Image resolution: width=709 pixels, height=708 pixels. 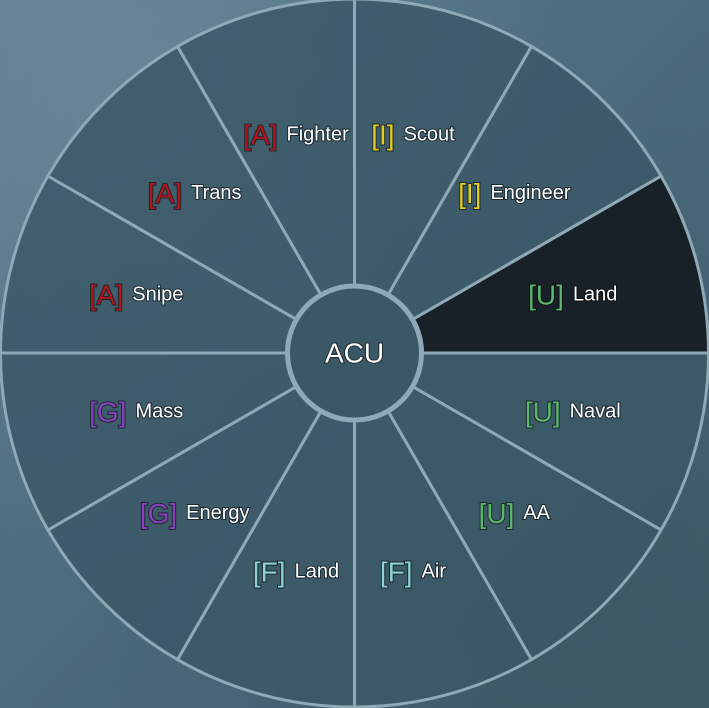 What do you see at coordinates (430, 135) in the screenshot?
I see `segment-label: Scout` at bounding box center [430, 135].